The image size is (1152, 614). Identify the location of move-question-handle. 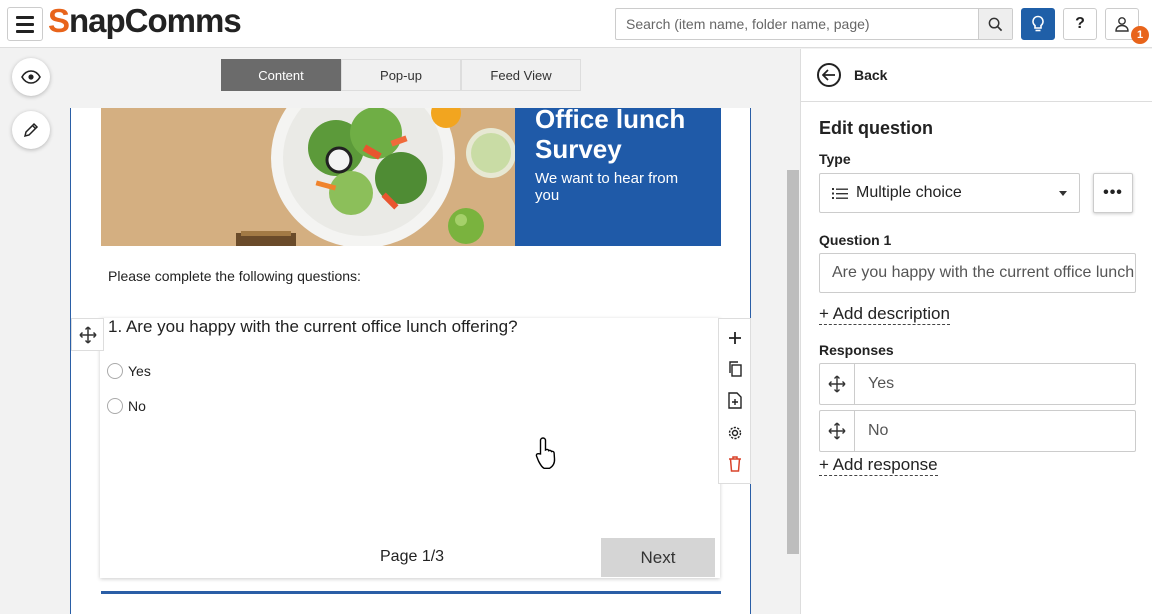
(87, 334).